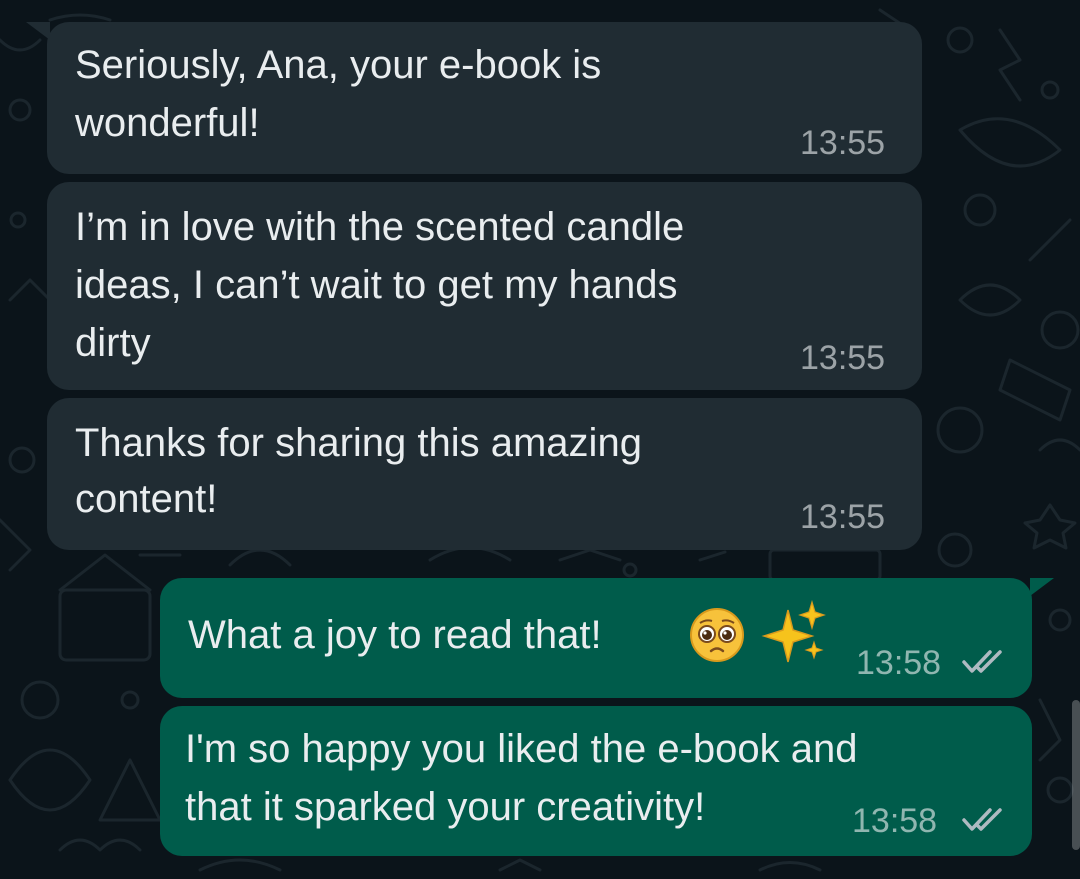 The height and width of the screenshot is (879, 1080). What do you see at coordinates (445, 807) in the screenshot?
I see `message-text: that it sparked your creativity!` at bounding box center [445, 807].